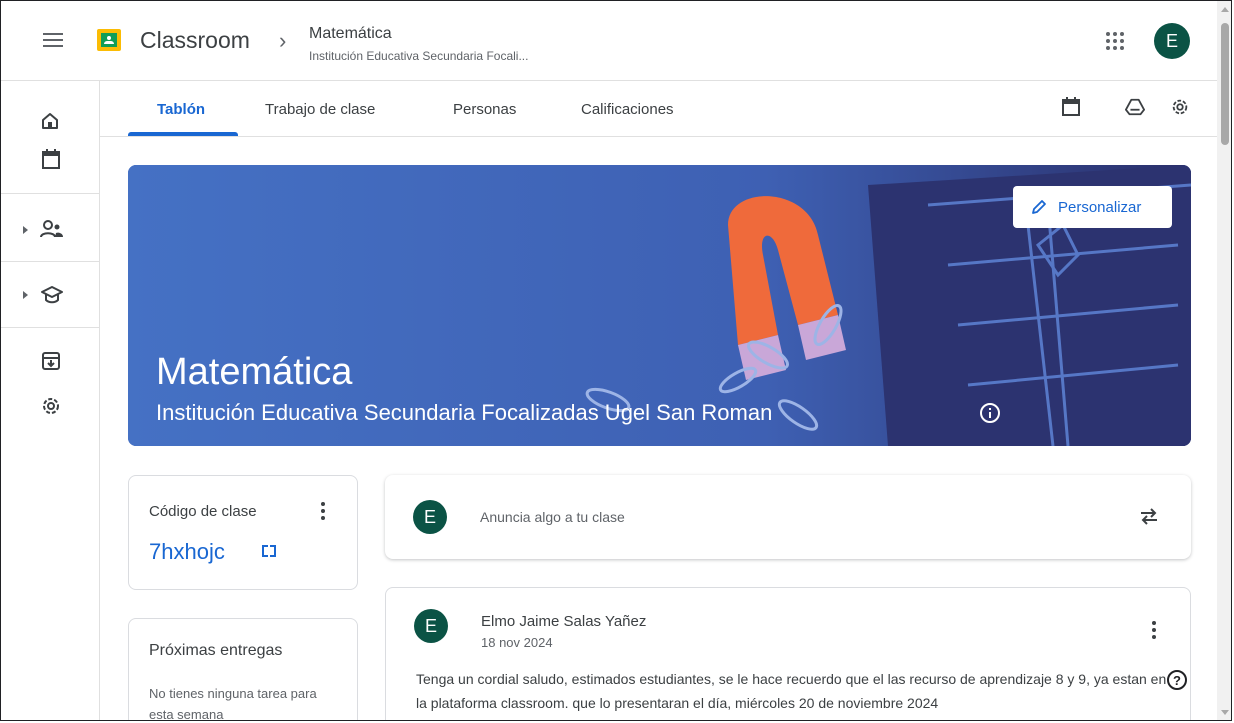 This screenshot has height=723, width=1234. Describe the element at coordinates (1177, 680) in the screenshot. I see `help-icon: ?` at that location.